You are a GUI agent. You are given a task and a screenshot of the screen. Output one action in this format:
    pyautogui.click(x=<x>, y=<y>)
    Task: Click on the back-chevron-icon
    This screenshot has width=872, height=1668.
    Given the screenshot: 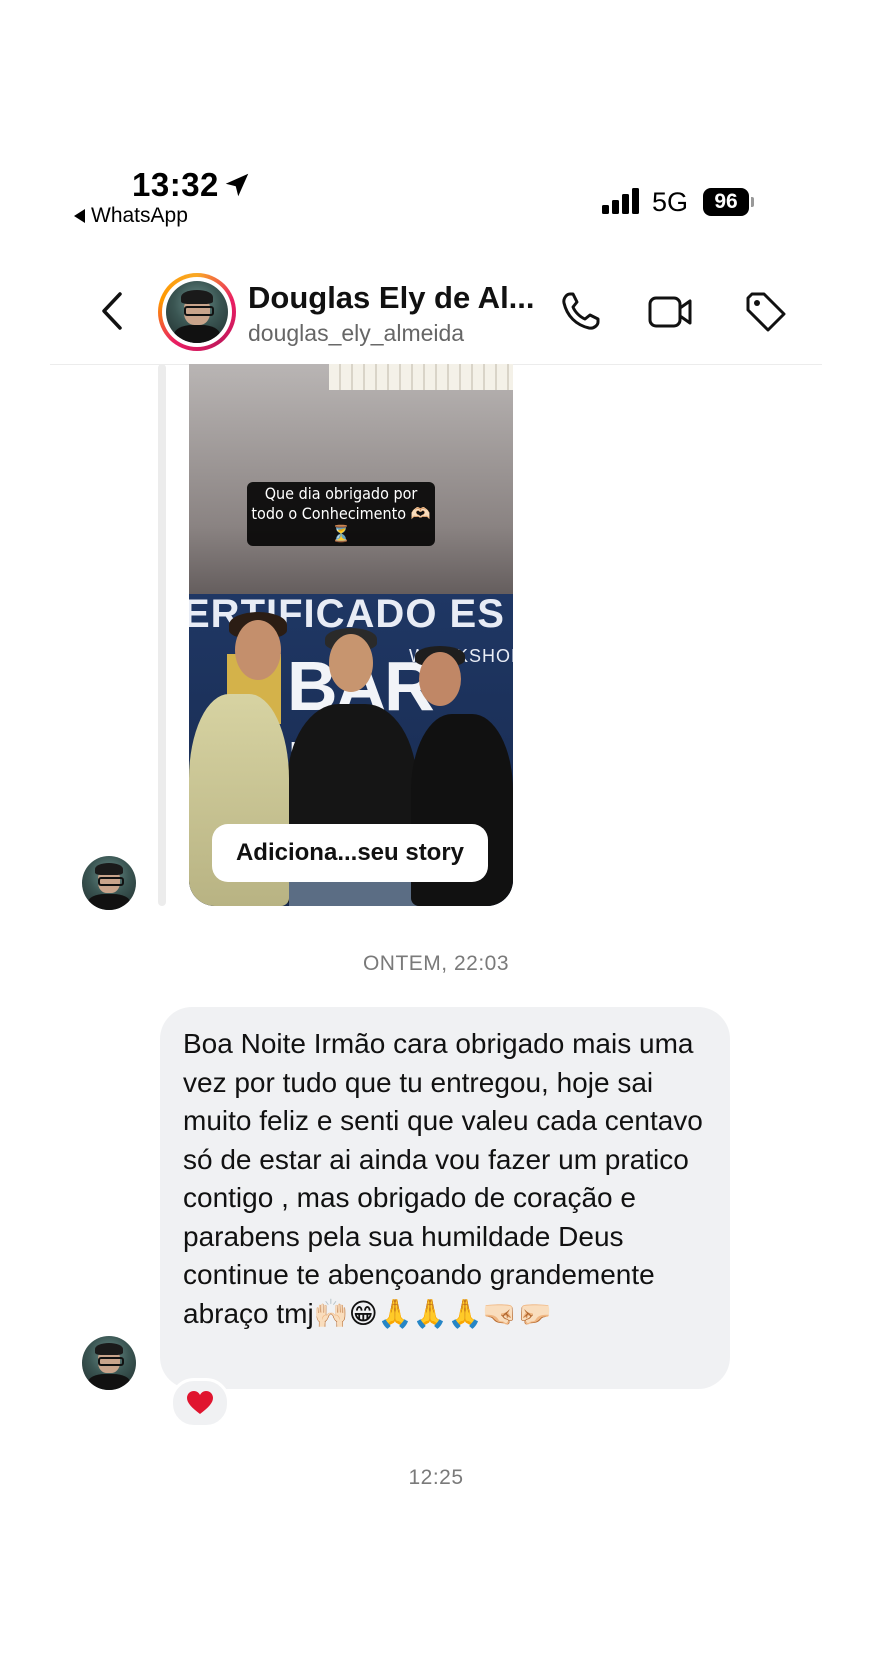 What is the action you would take?
    pyautogui.click(x=113, y=311)
    